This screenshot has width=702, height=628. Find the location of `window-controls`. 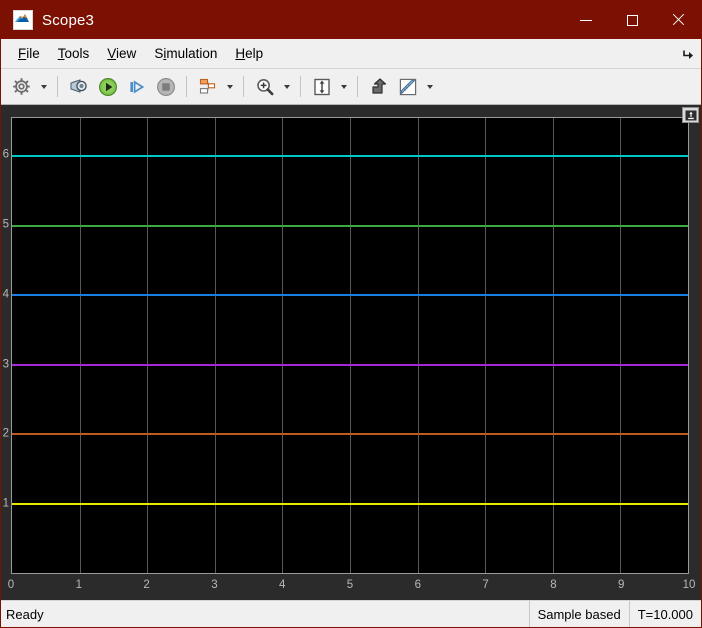

window-controls is located at coordinates (632, 20).